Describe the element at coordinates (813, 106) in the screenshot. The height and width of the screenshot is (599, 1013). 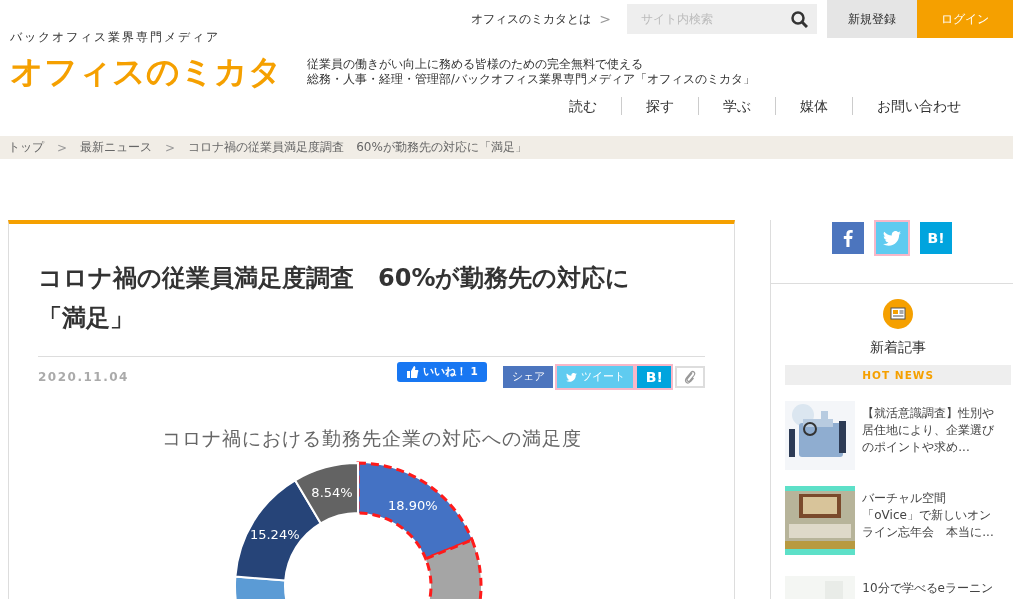
I see `nav-link: 媒体` at that location.